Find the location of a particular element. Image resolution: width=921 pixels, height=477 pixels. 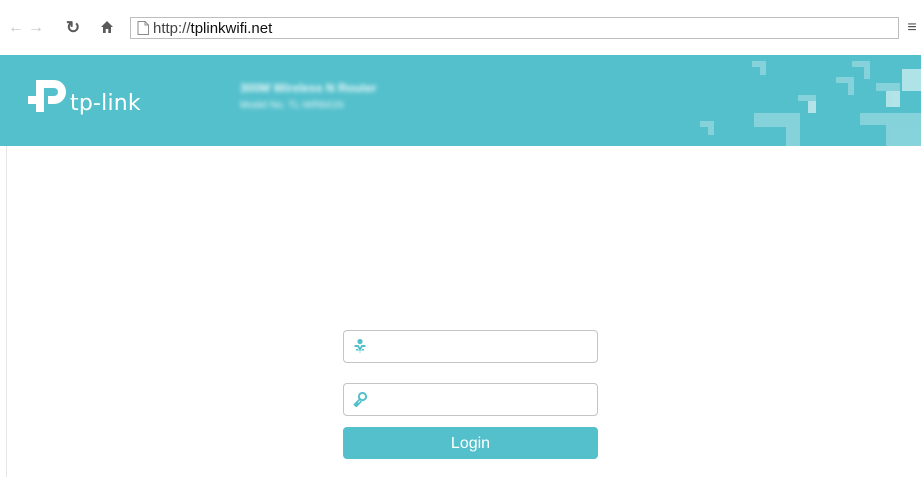

url-text: http://tplinkwifi.net is located at coordinates (212, 28).